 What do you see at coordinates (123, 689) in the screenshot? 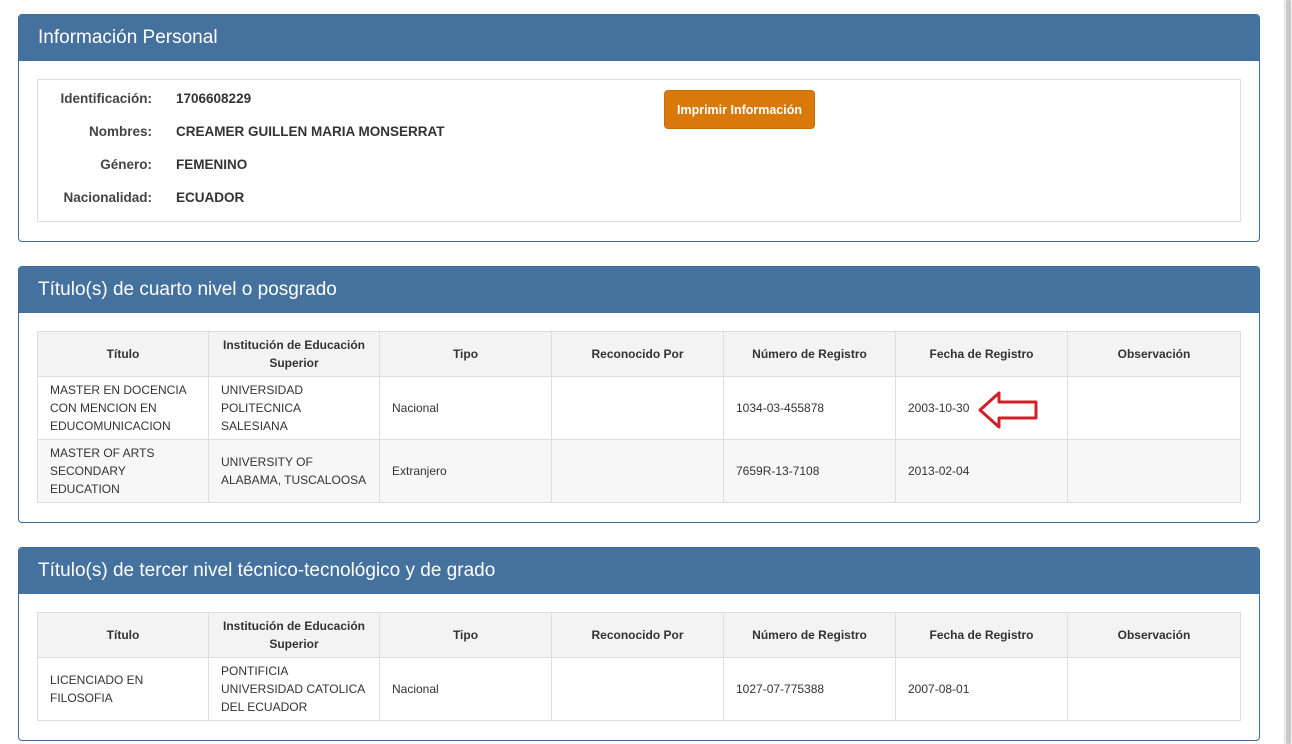
I see `cell-titulo: LICENCIADO EN FILOSOFIA` at bounding box center [123, 689].